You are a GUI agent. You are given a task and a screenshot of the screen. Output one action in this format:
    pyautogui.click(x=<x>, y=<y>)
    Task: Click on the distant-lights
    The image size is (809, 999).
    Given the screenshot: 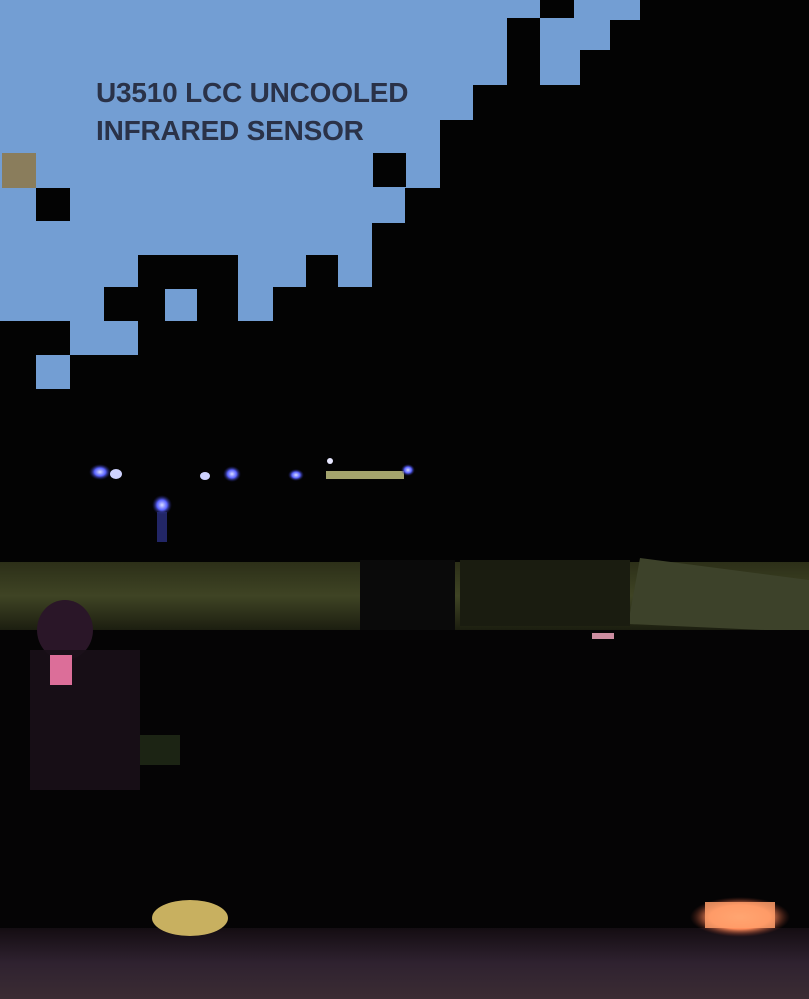 What is the action you would take?
    pyautogui.click(x=252, y=500)
    